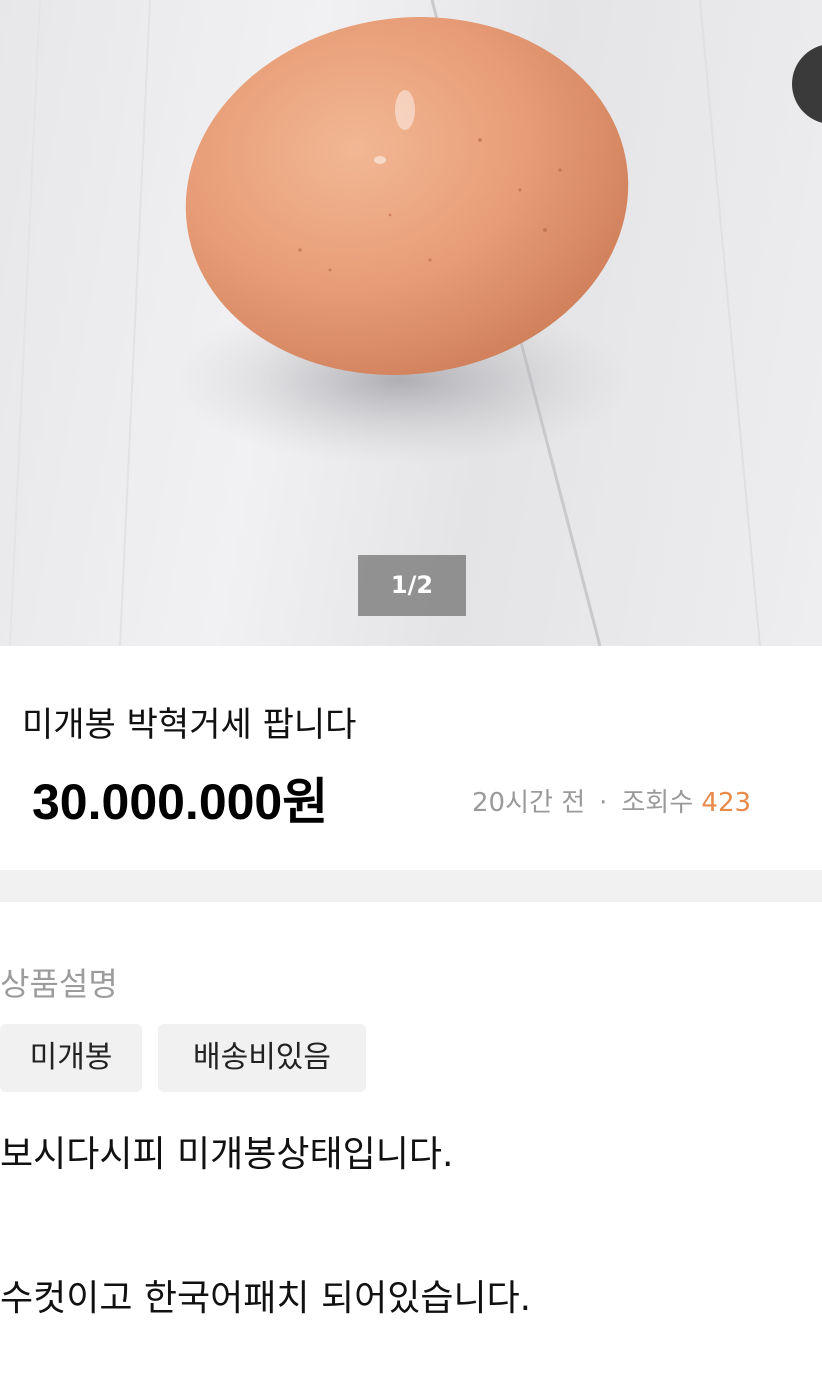  What do you see at coordinates (412, 585) in the screenshot?
I see `photo-page-indicator: 1/2` at bounding box center [412, 585].